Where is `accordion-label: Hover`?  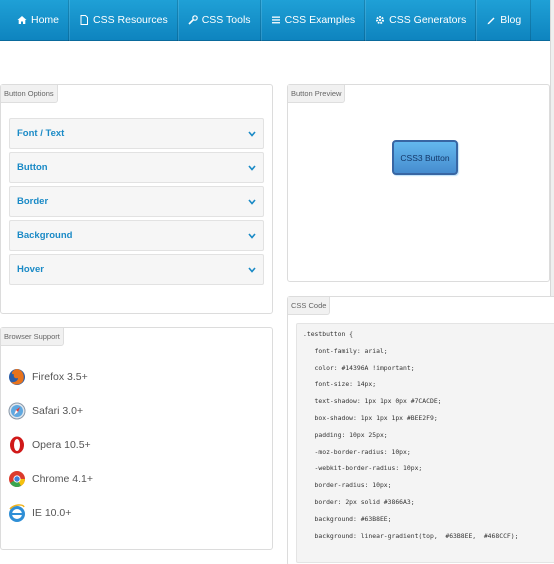 accordion-label: Hover is located at coordinates (30, 269).